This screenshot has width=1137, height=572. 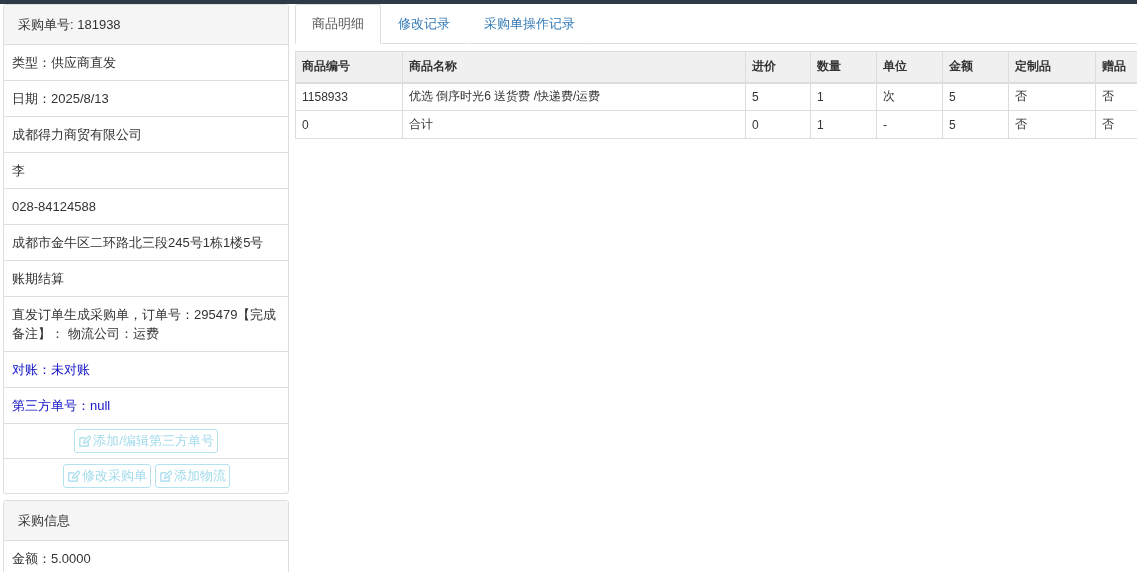 What do you see at coordinates (843, 67) in the screenshot?
I see `column-header: 数量` at bounding box center [843, 67].